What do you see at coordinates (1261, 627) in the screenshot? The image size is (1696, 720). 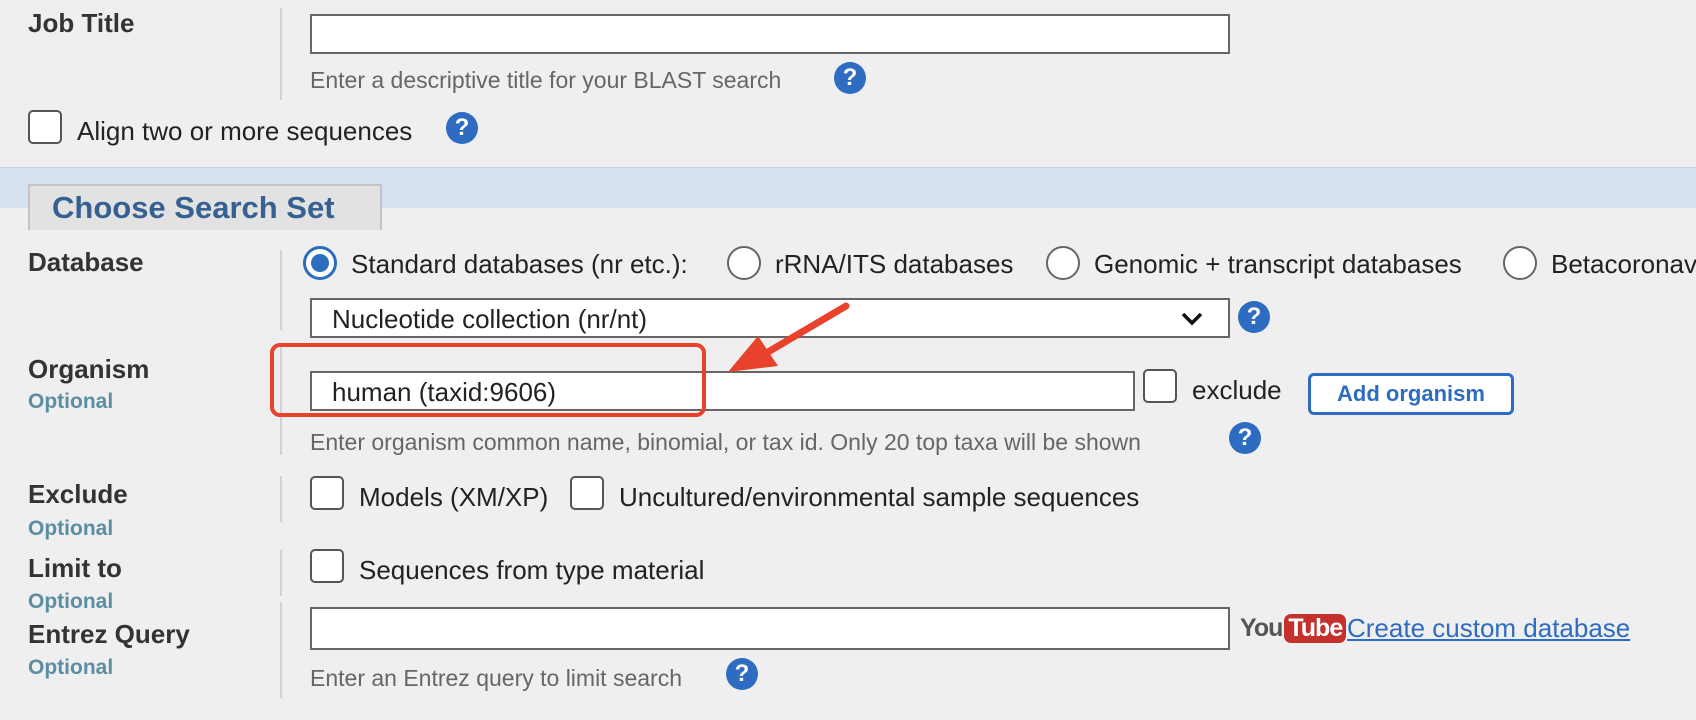 I see `youtube-logo-you: You` at bounding box center [1261, 627].